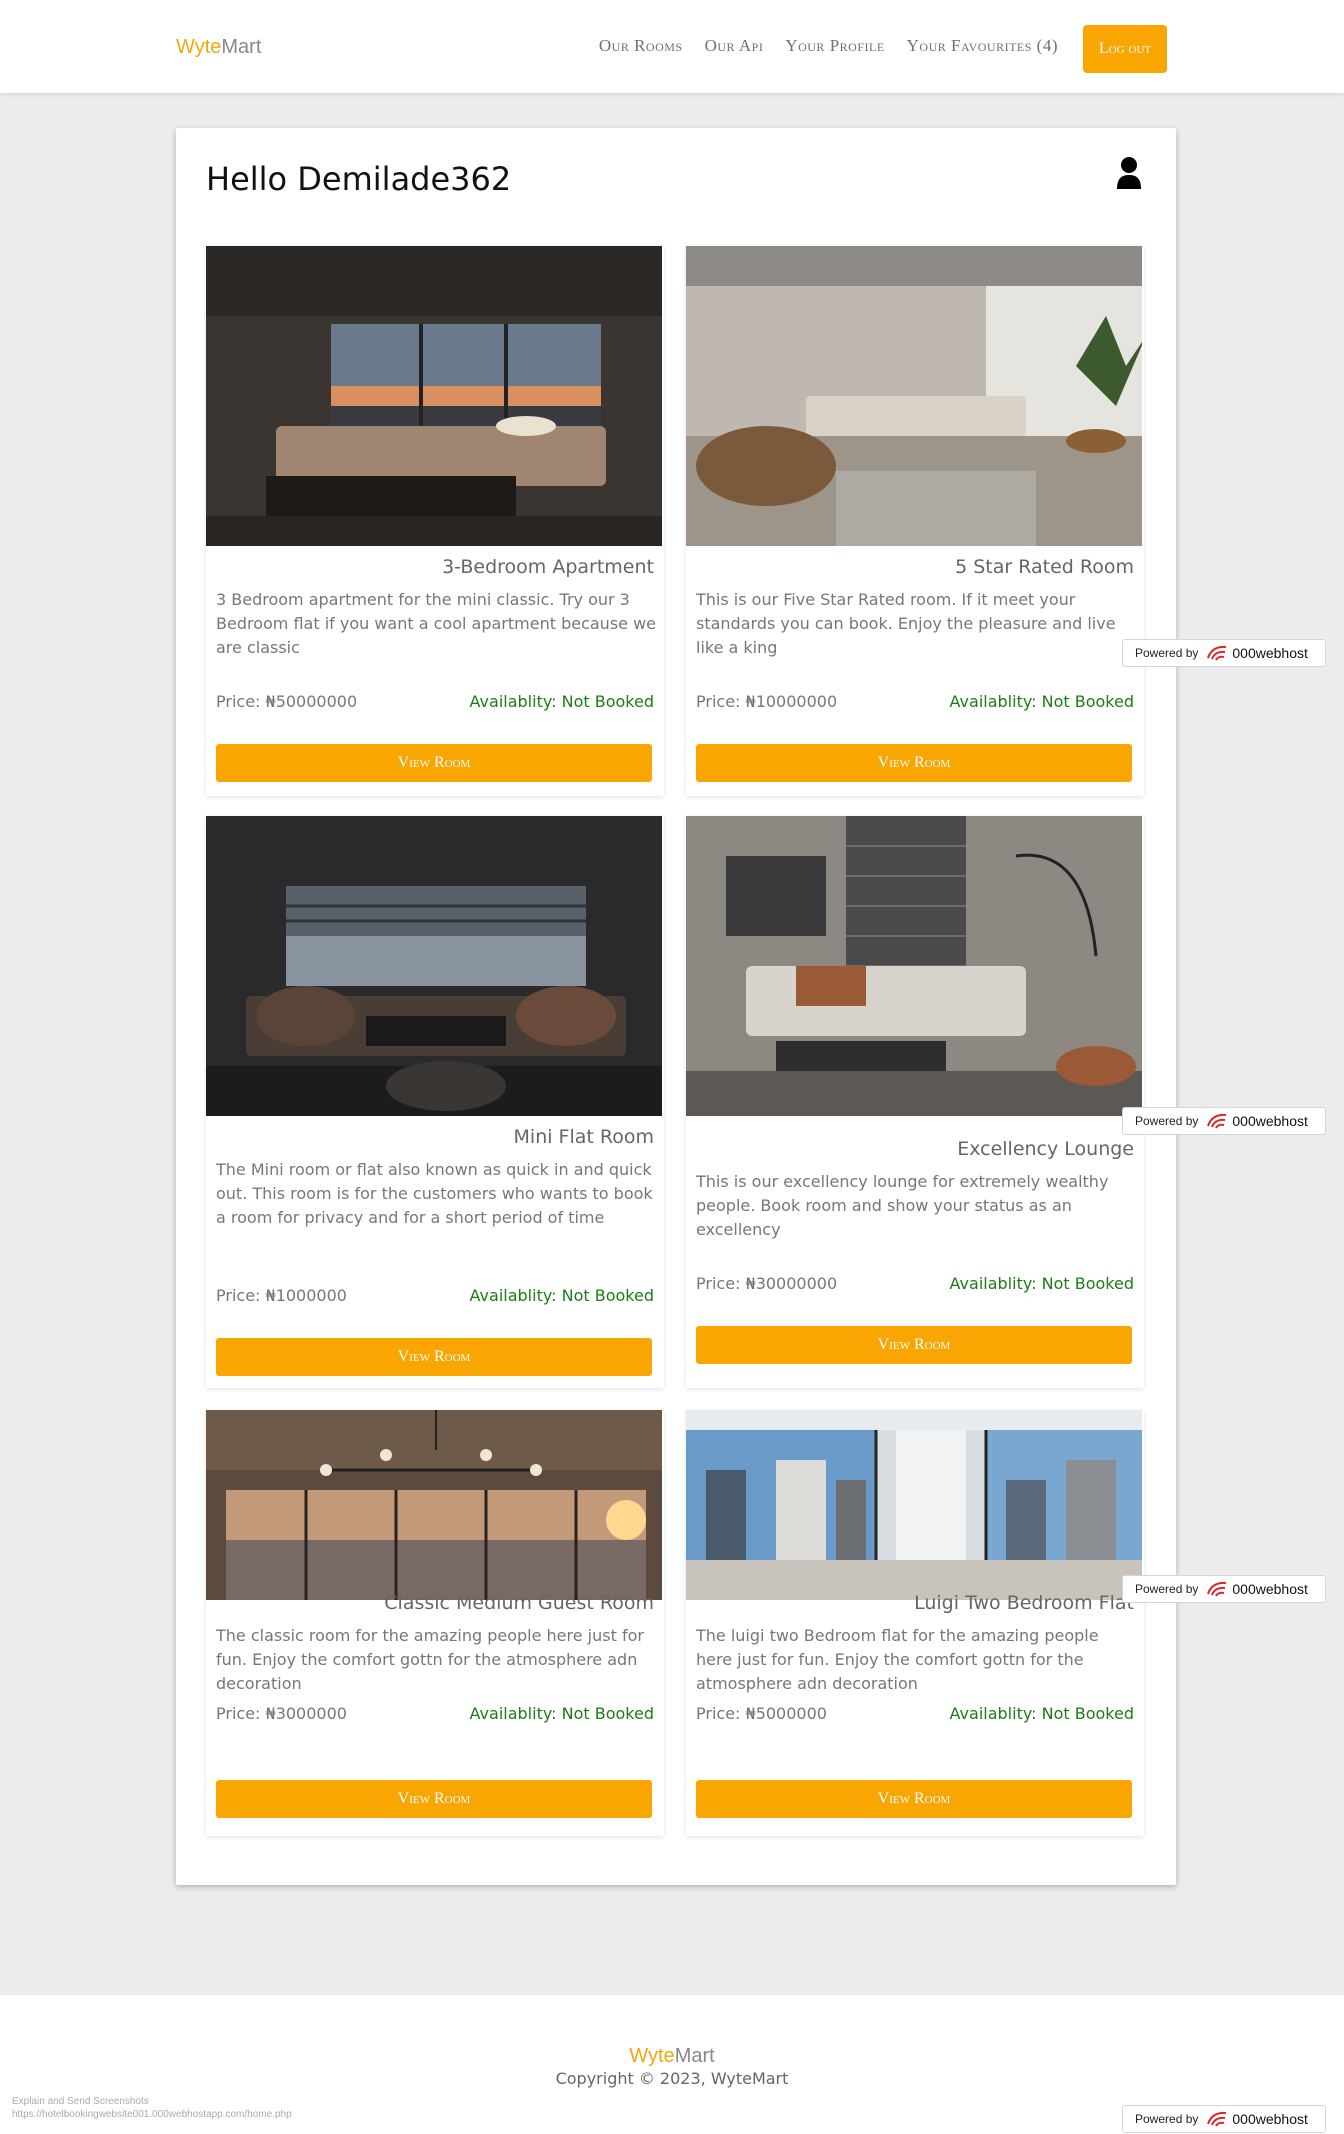 Image resolution: width=1344 pixels, height=2134 pixels. Describe the element at coordinates (1044, 567) in the screenshot. I see `room-title: 5 Star Rated Room` at that location.